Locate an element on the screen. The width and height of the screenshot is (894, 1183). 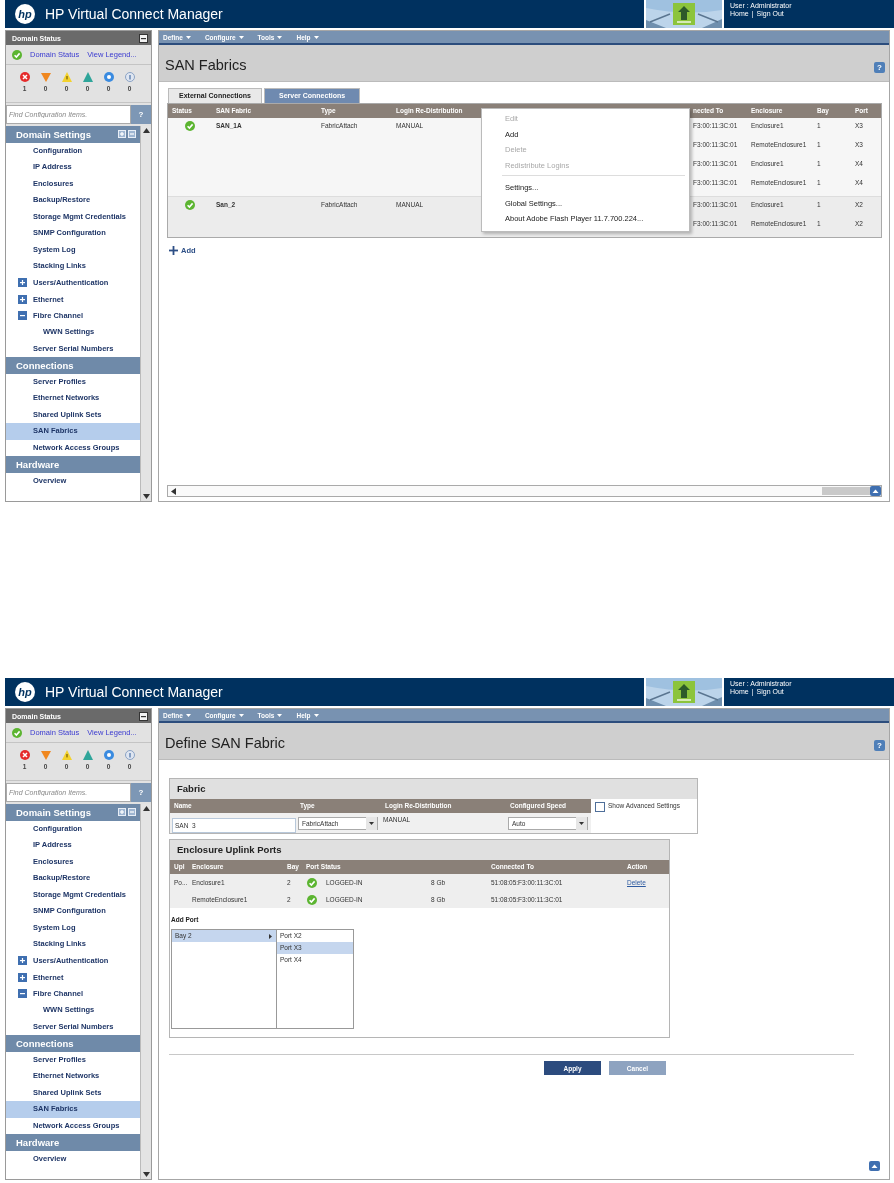
panel-title: Enclosure Uplink Ports is located at coordinates (419, 850).